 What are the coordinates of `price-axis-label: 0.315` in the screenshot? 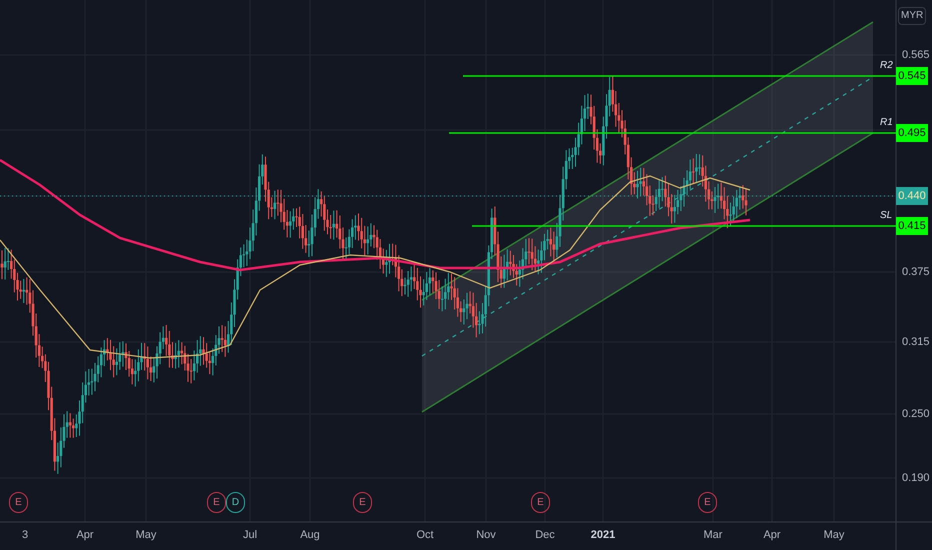 It's located at (916, 342).